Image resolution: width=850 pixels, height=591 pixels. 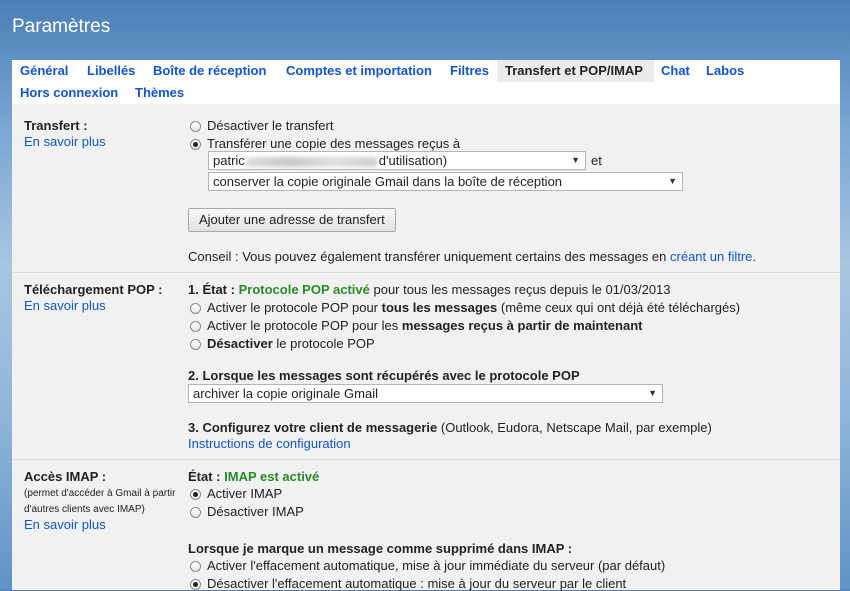 What do you see at coordinates (325, 343) in the screenshot?
I see `pop-opt3-text: le protocole POP` at bounding box center [325, 343].